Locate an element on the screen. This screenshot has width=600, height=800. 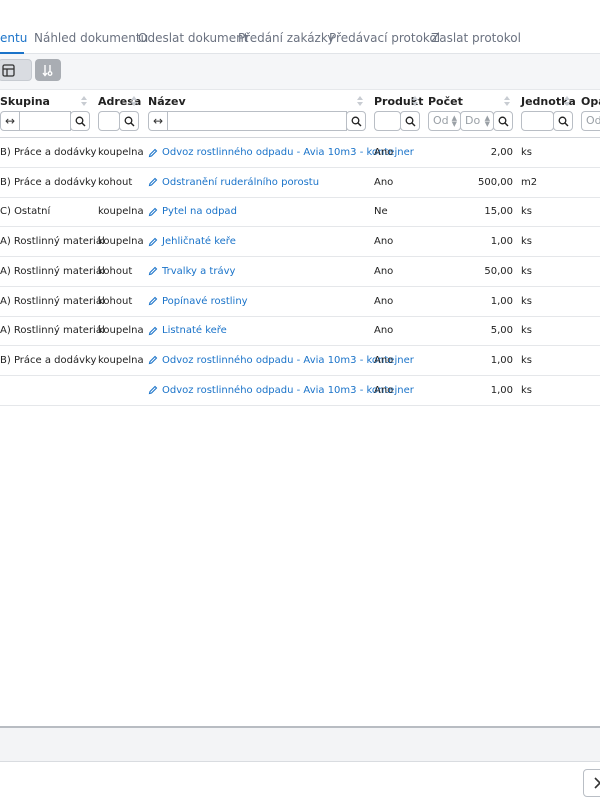
column-header-opa: Opa is located at coordinates (590, 101).